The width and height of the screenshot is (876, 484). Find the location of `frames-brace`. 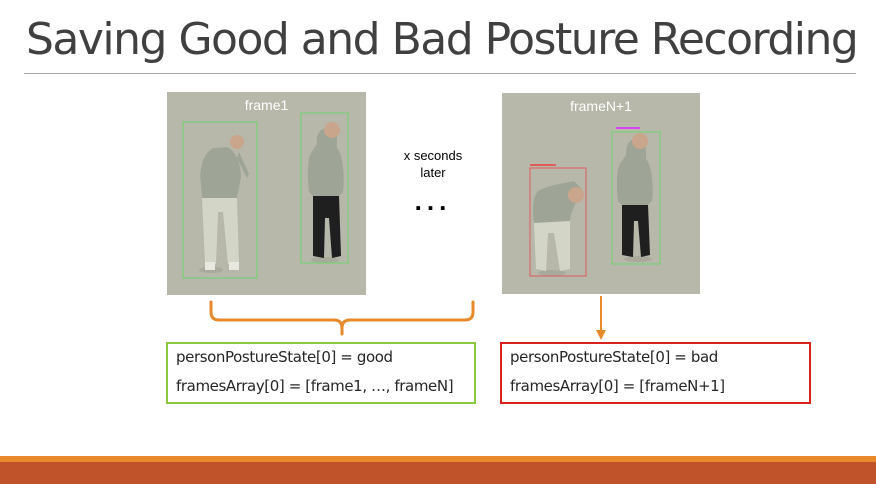

frames-brace is located at coordinates (342, 318).